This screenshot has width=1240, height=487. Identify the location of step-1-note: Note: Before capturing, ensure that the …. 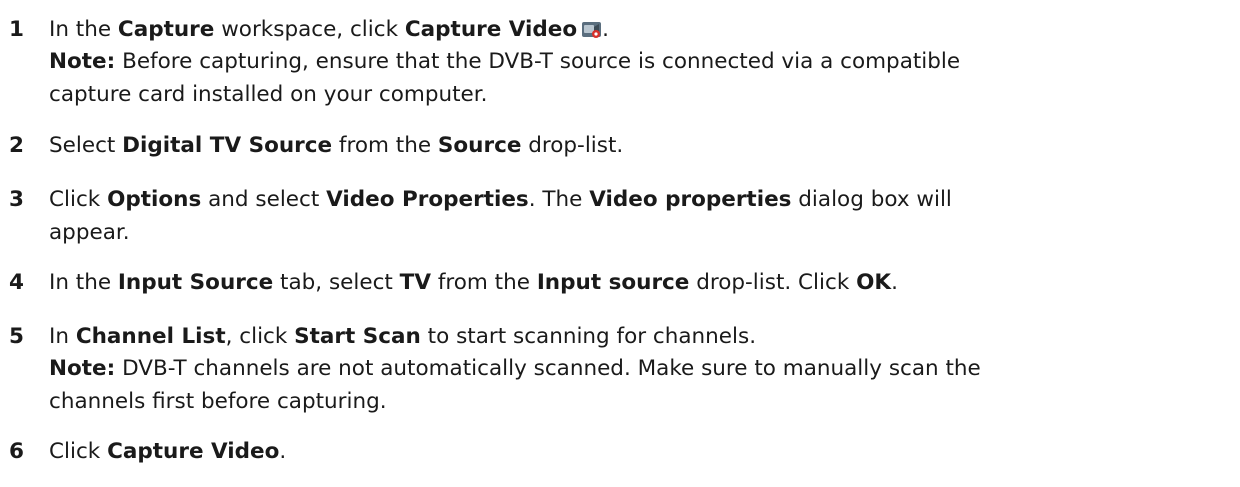
(505, 61).